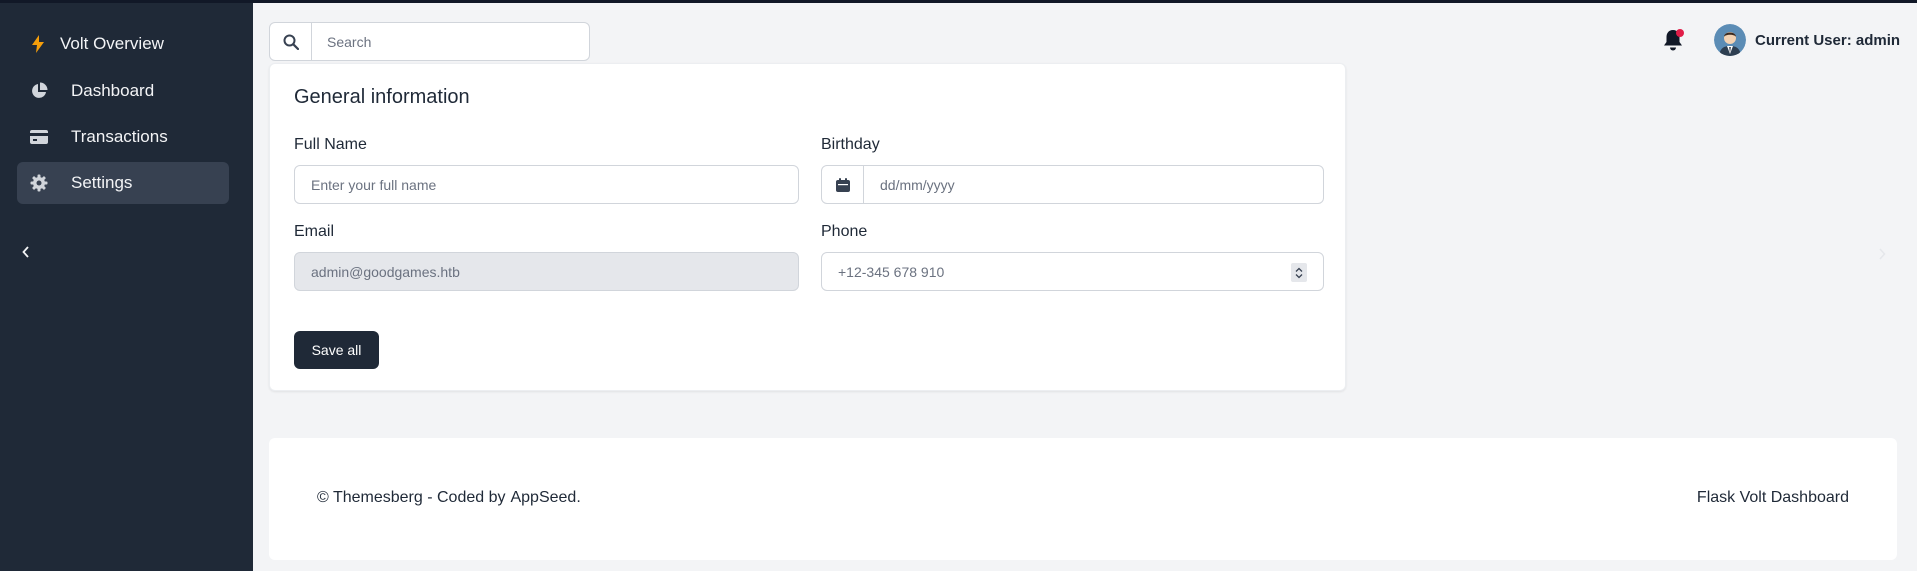  I want to click on phone-field-wrapper, so click(1072, 271).